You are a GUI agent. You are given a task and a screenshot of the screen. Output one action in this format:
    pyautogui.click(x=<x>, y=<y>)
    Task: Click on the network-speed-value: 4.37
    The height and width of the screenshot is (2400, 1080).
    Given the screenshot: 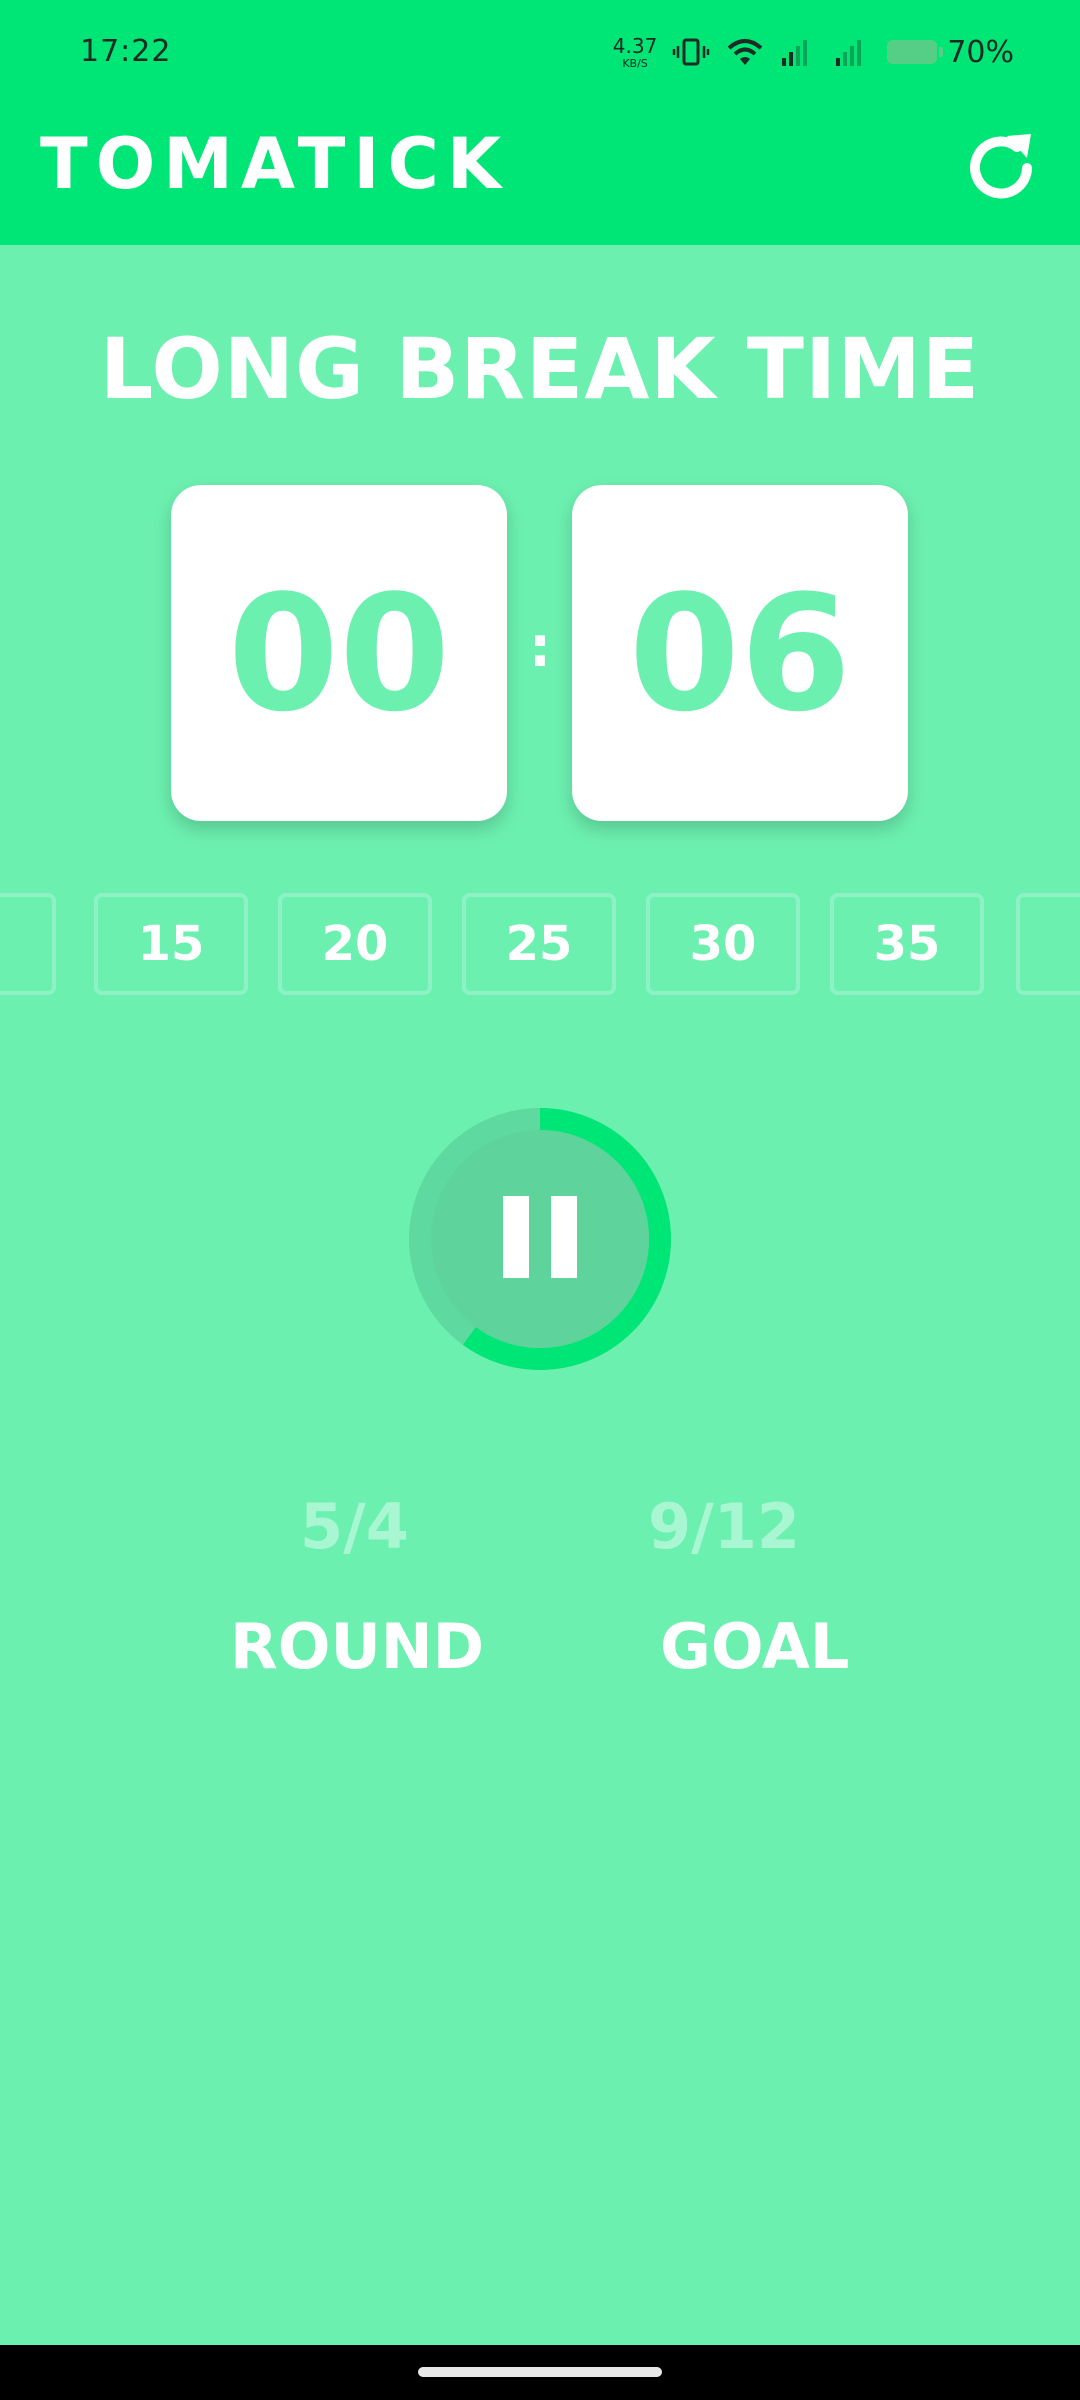 What is the action you would take?
    pyautogui.click(x=635, y=45)
    